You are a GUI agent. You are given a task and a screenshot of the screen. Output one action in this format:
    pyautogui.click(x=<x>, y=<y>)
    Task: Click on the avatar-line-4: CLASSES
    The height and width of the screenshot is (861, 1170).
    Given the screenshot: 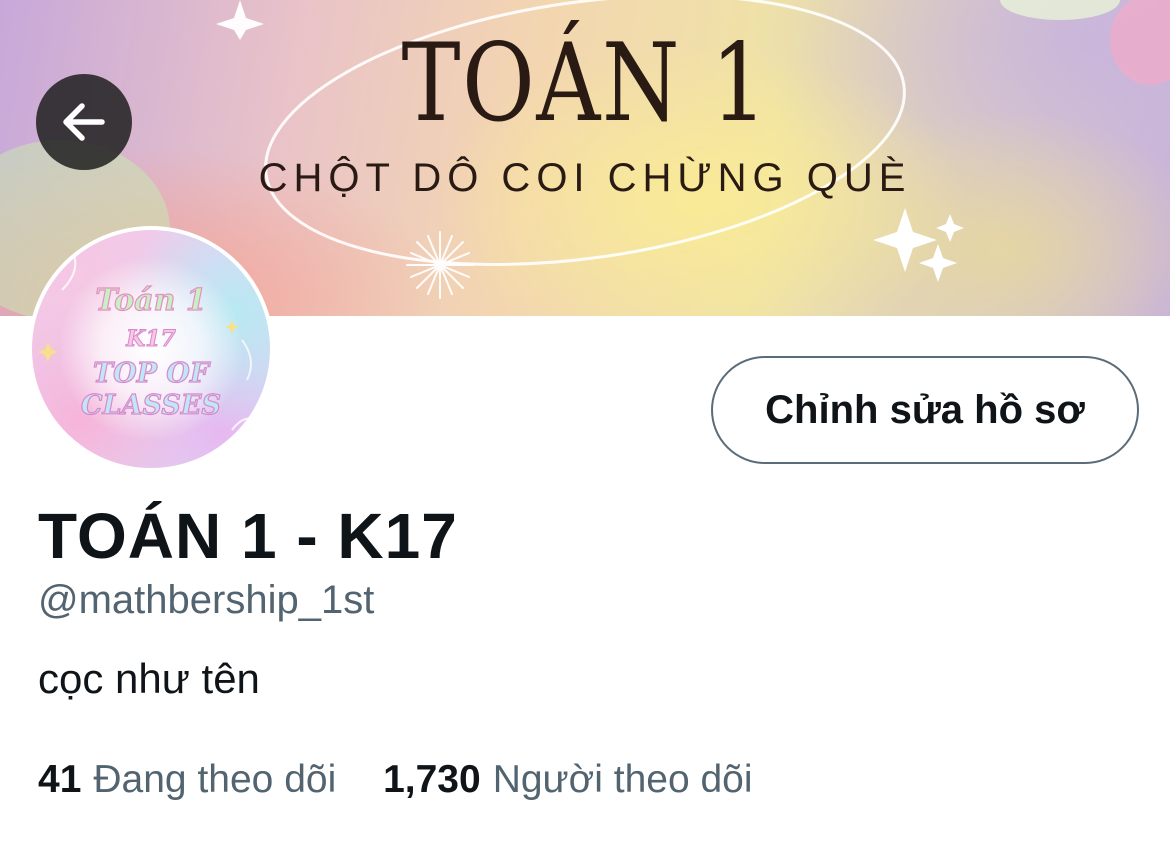 What is the action you would take?
    pyautogui.click(x=150, y=405)
    